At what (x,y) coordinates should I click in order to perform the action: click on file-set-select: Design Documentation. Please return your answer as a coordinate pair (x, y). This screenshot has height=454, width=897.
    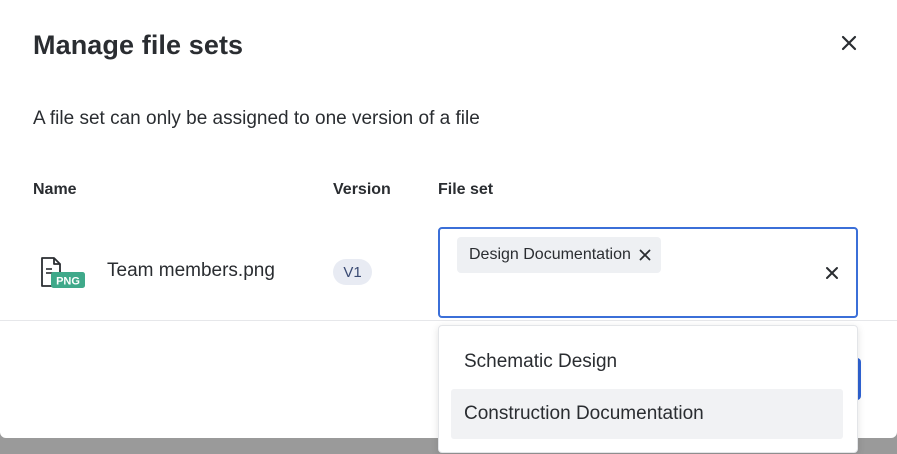
    Looking at the image, I should click on (648, 272).